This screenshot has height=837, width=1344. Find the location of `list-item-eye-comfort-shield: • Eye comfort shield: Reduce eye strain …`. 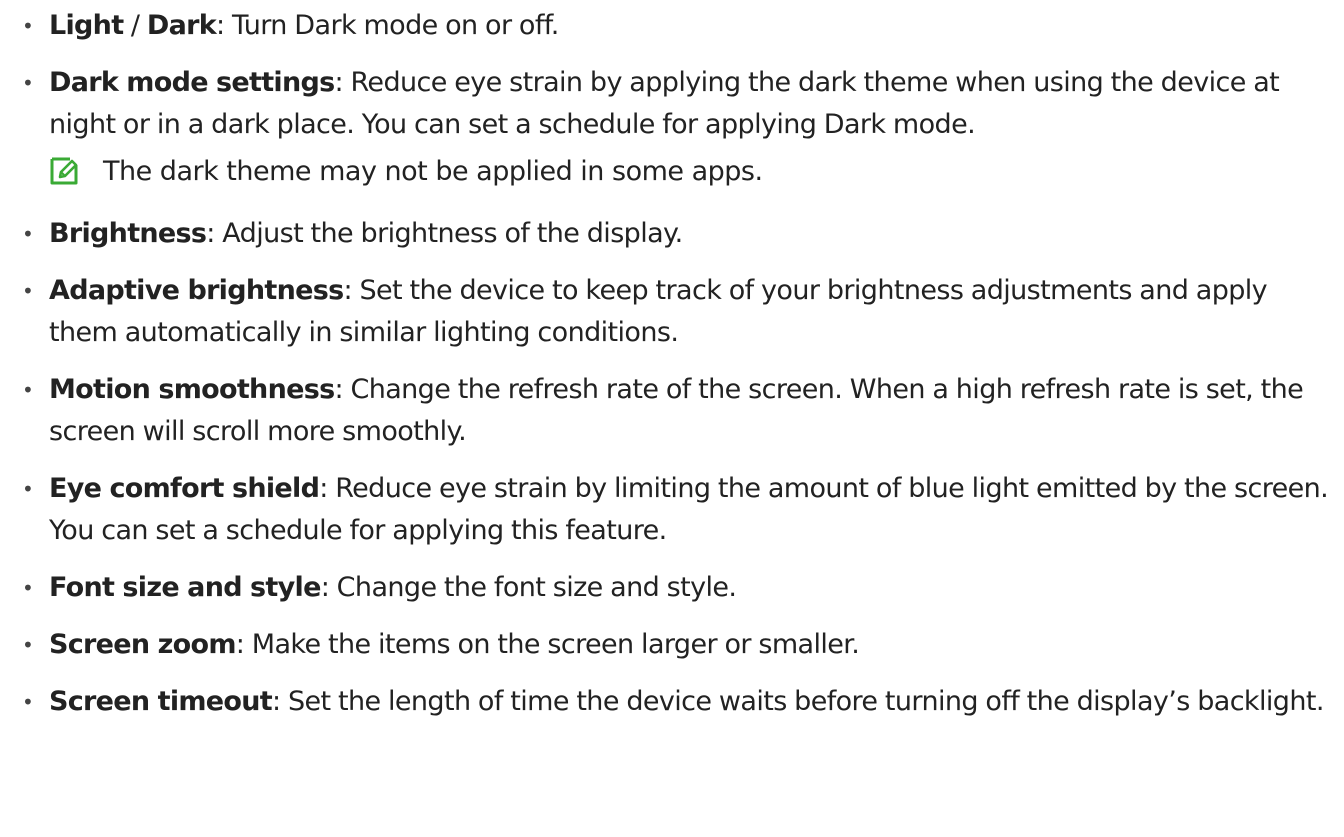

list-item-eye-comfort-shield: • Eye comfort shield: Reduce eye strain … is located at coordinates (672, 510).